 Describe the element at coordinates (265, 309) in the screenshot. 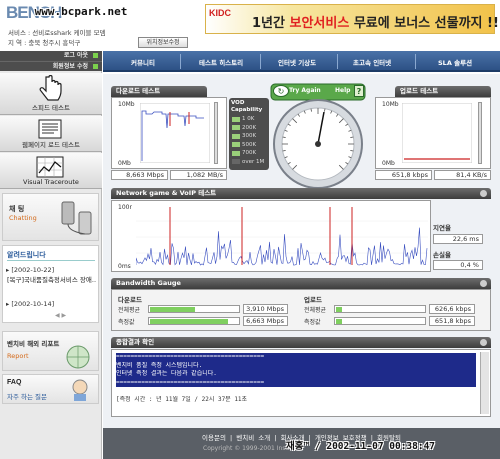

I see `bandwidth-down-avg-value: 3,910 Mbps` at that location.